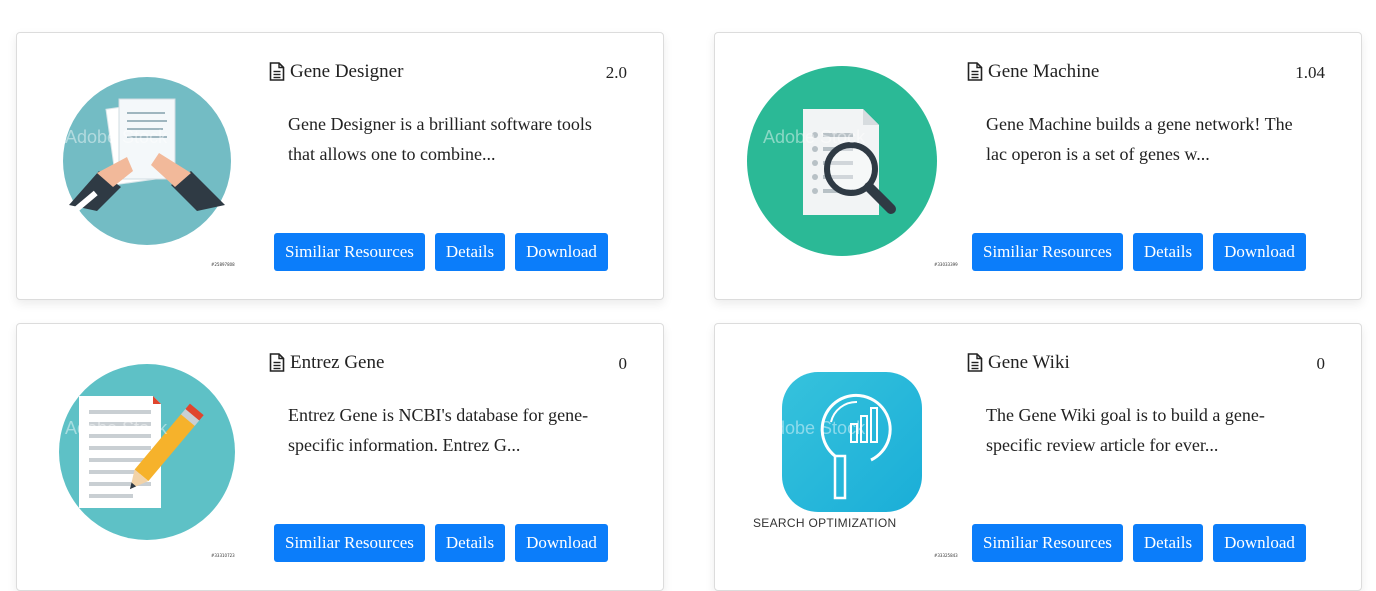  I want to click on document-magnifier-icon, so click(842, 161).